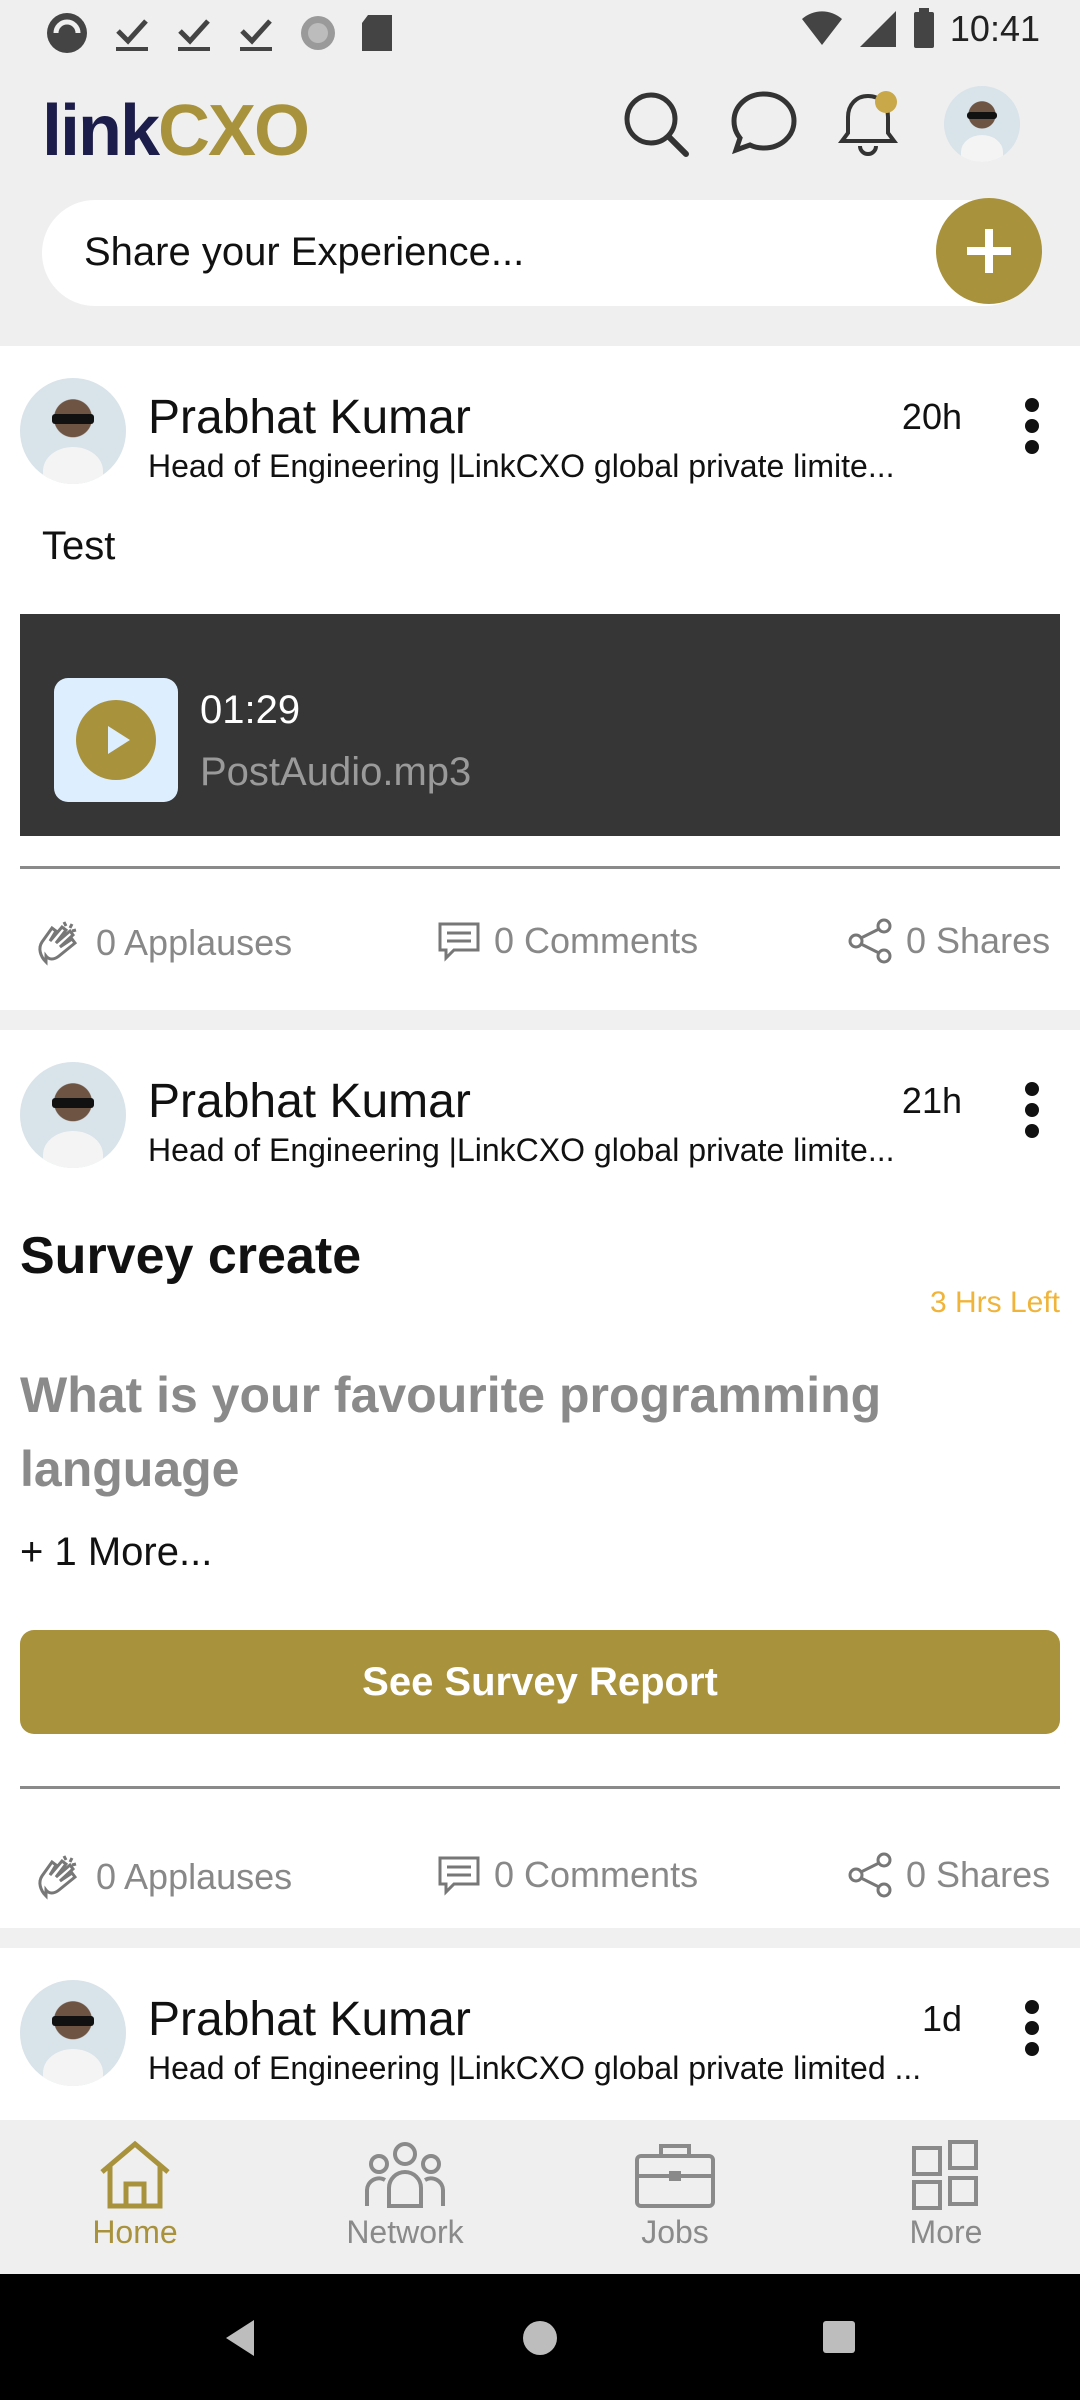 The width and height of the screenshot is (1080, 2400). What do you see at coordinates (250, 710) in the screenshot?
I see `audio-duration: 01:29` at bounding box center [250, 710].